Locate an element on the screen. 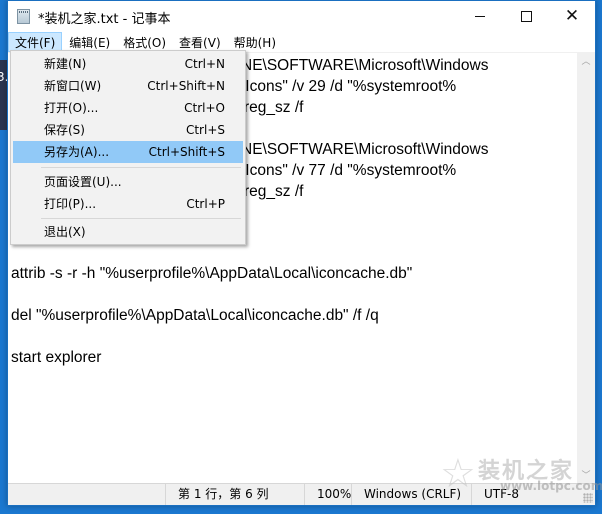 The image size is (602, 514). text-line: start explorer is located at coordinates (56, 357).